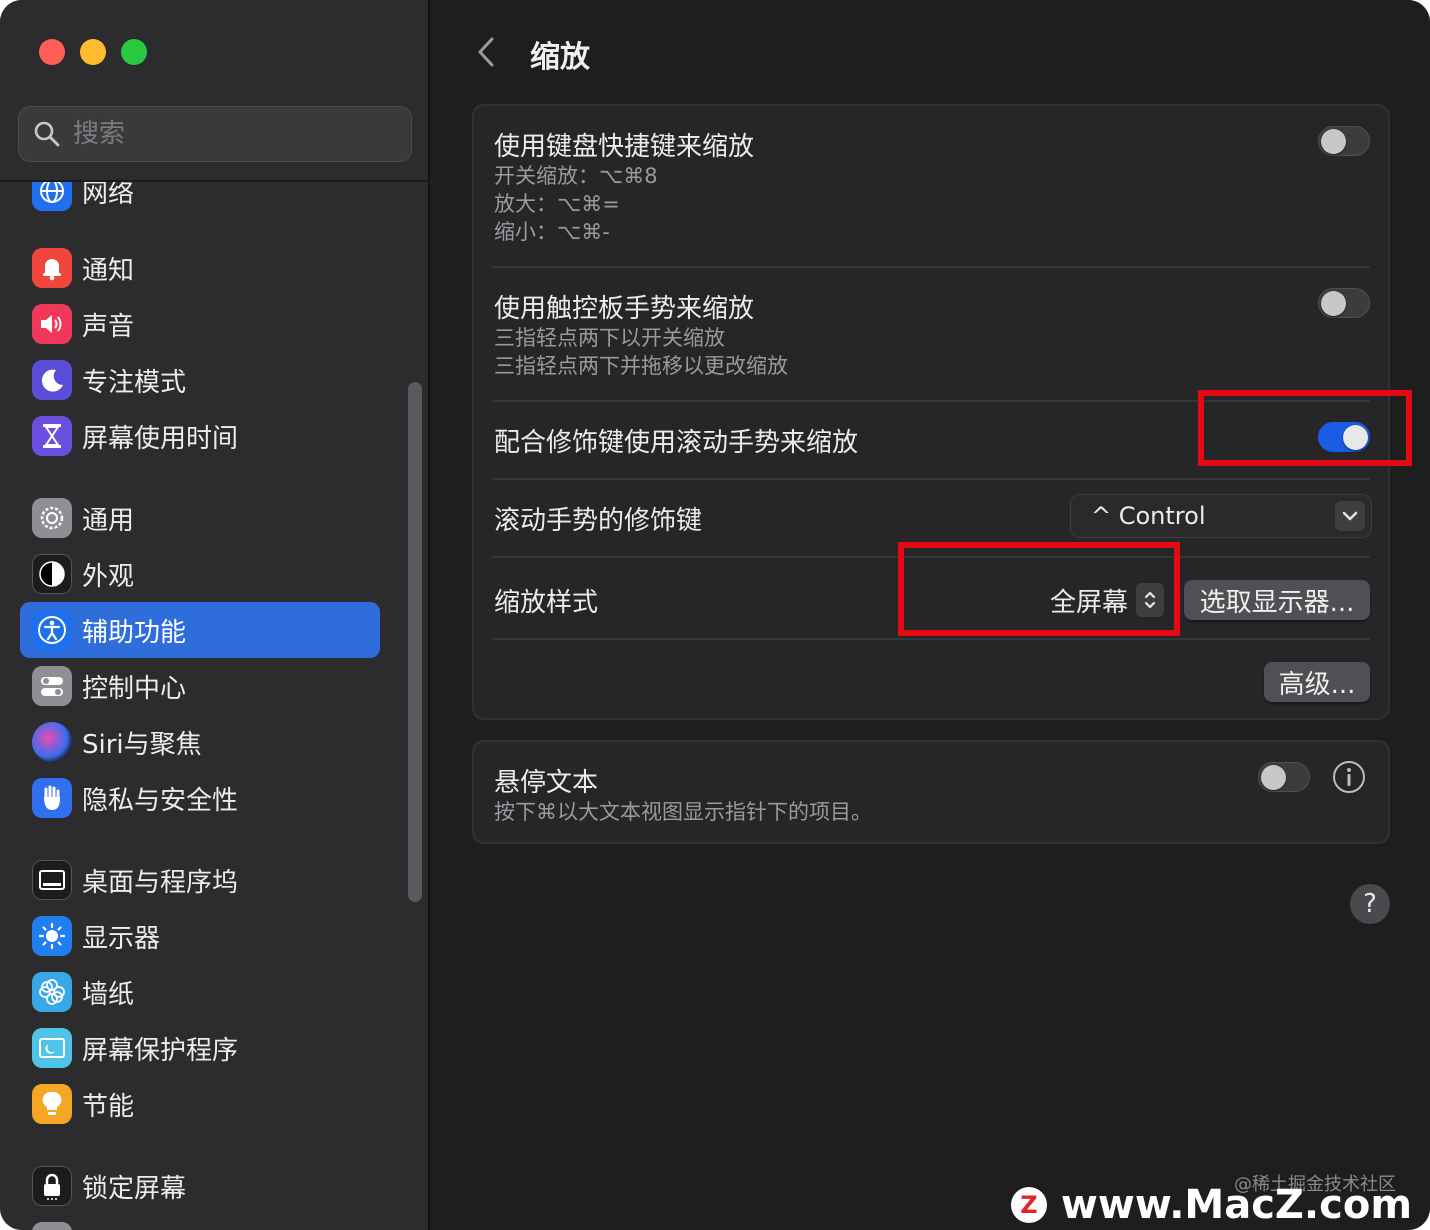 This screenshot has width=1430, height=1230. Describe the element at coordinates (52, 1104) in the screenshot. I see `bulb-icon` at that location.